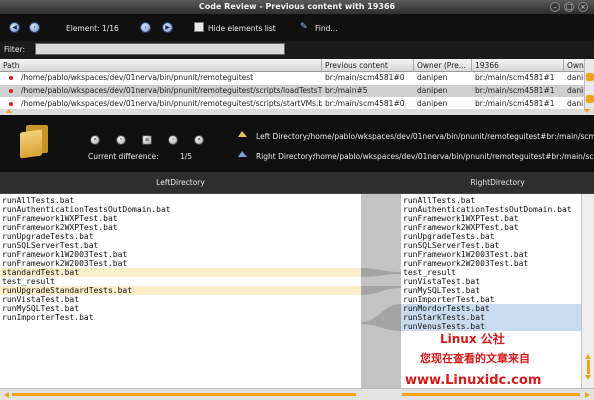 Image resolution: width=594 pixels, height=400 pixels. I want to click on element-counter: Element: 1/16, so click(92, 28).